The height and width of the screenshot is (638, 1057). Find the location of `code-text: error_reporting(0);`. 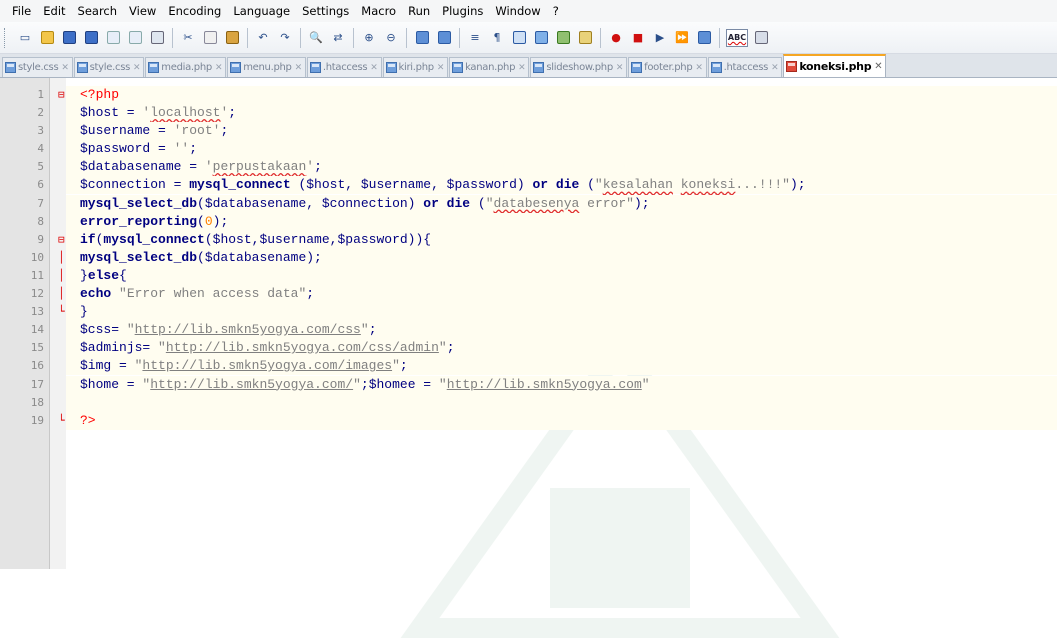

code-text: error_reporting(0); is located at coordinates (154, 222).